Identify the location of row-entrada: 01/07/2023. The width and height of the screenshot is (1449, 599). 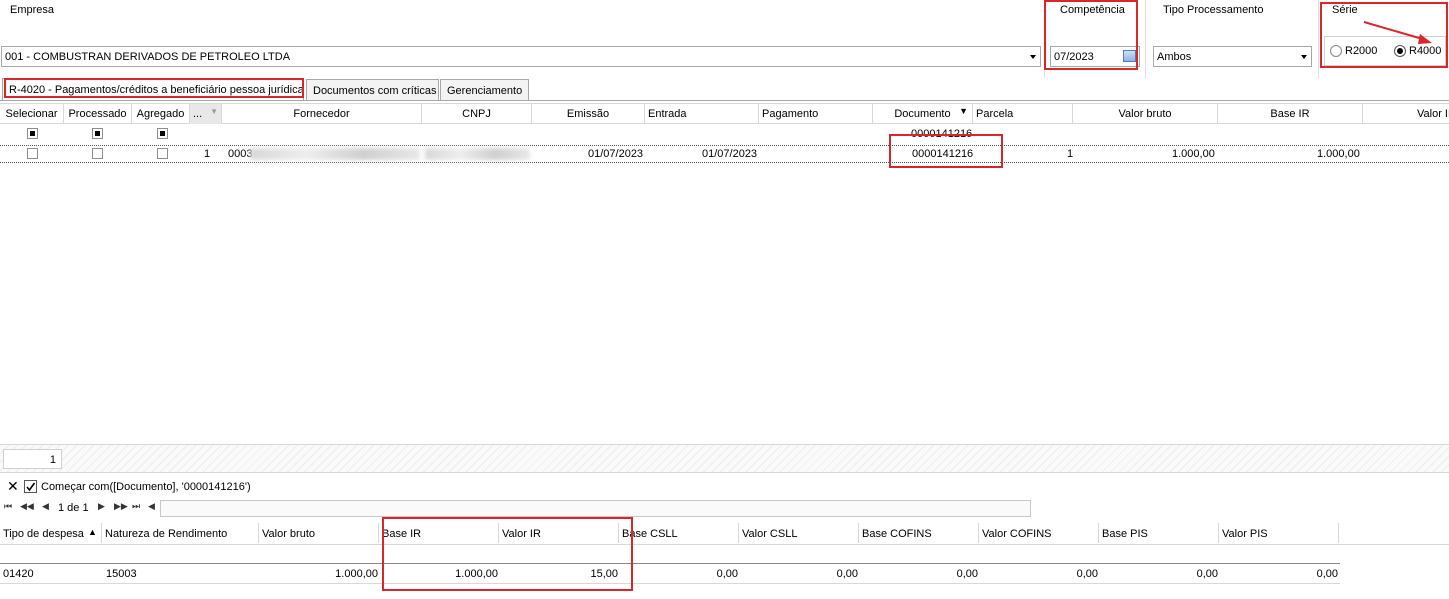
(730, 154).